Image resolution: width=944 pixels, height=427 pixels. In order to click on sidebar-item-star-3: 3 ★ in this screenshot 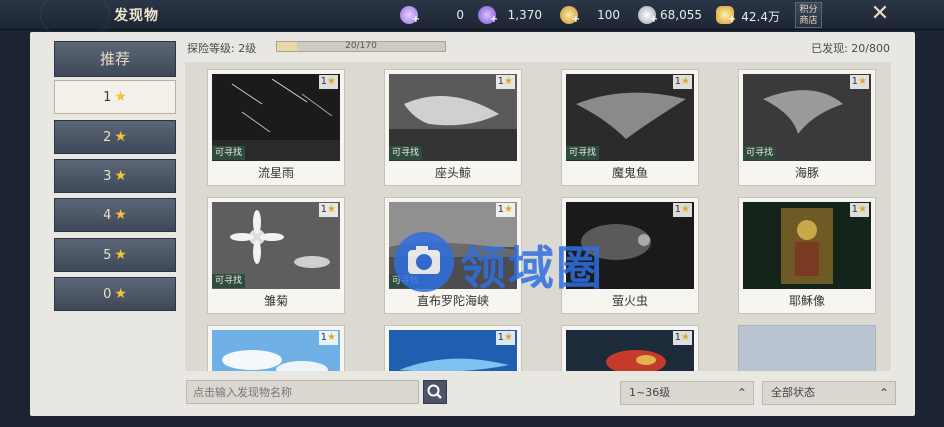, I will do `click(115, 176)`.